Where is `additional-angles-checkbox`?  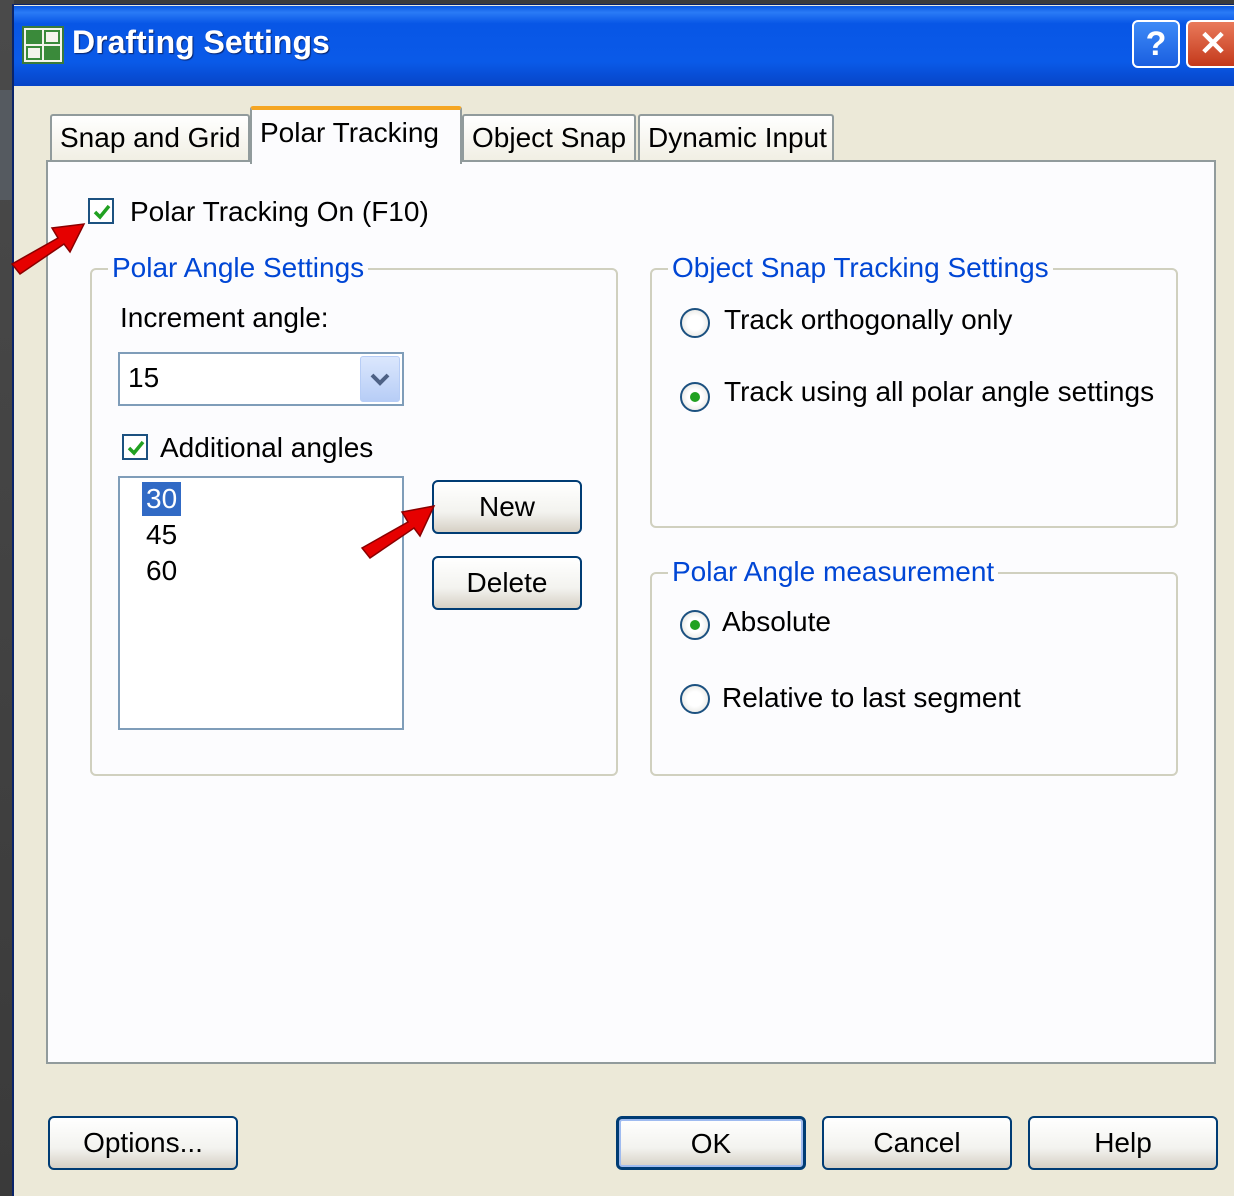 additional-angles-checkbox is located at coordinates (135, 447).